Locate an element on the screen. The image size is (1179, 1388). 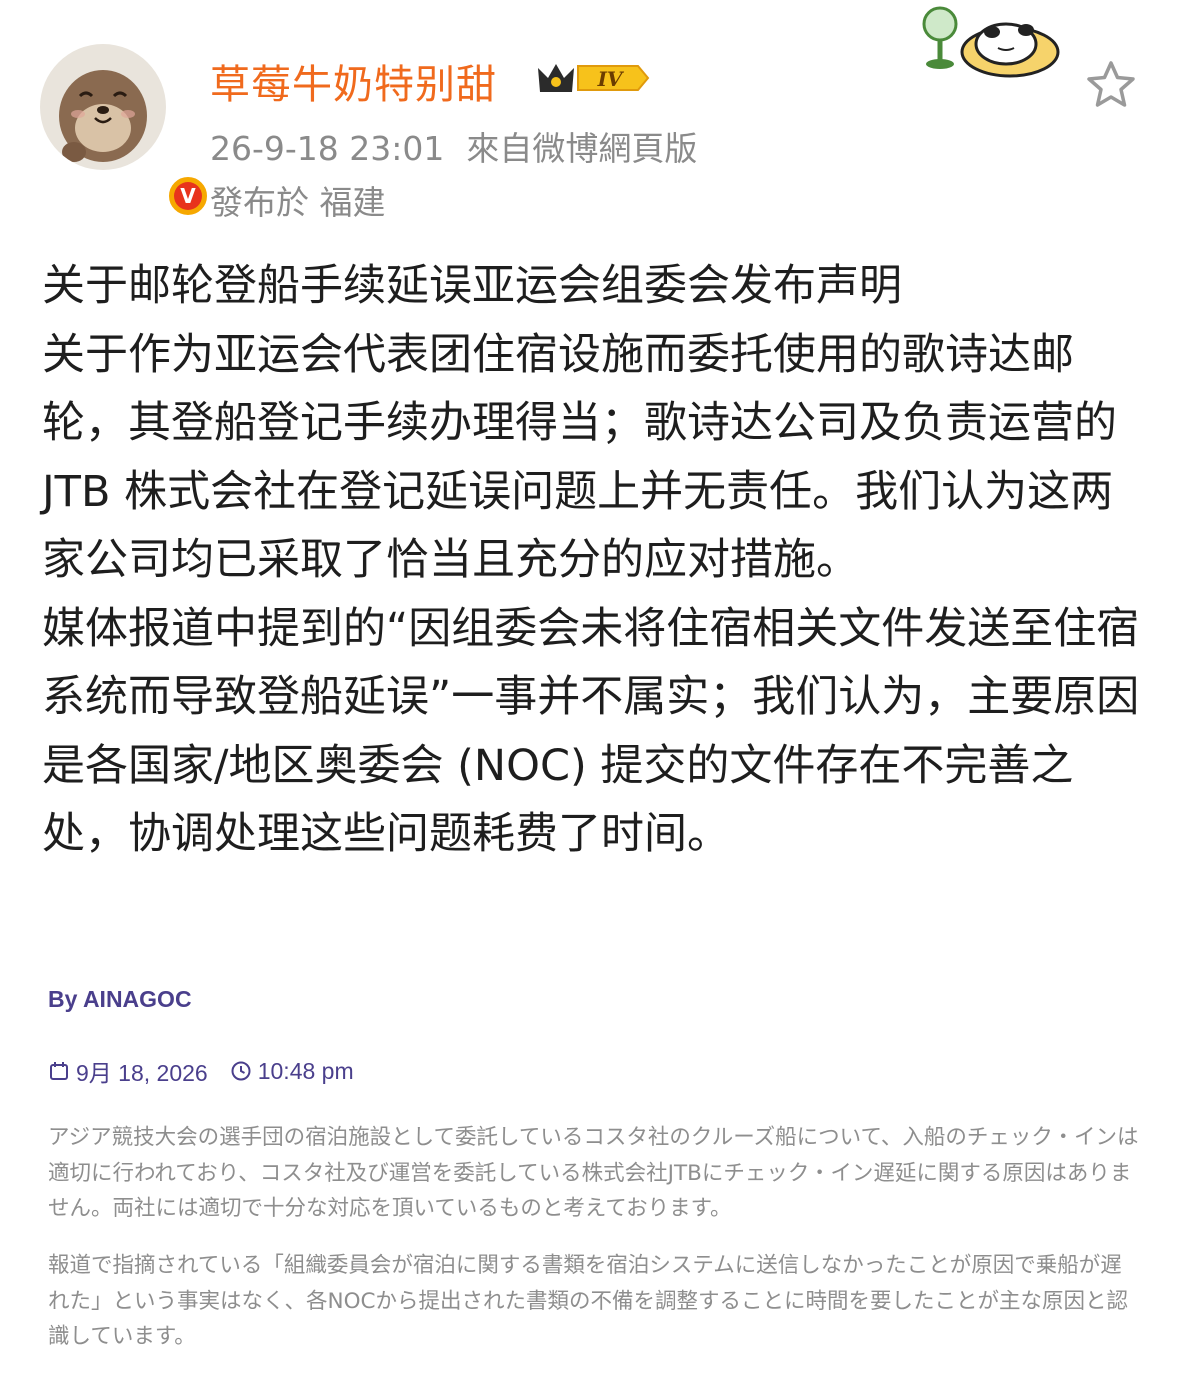
article-time: 10:48 pm is located at coordinates (305, 1070).